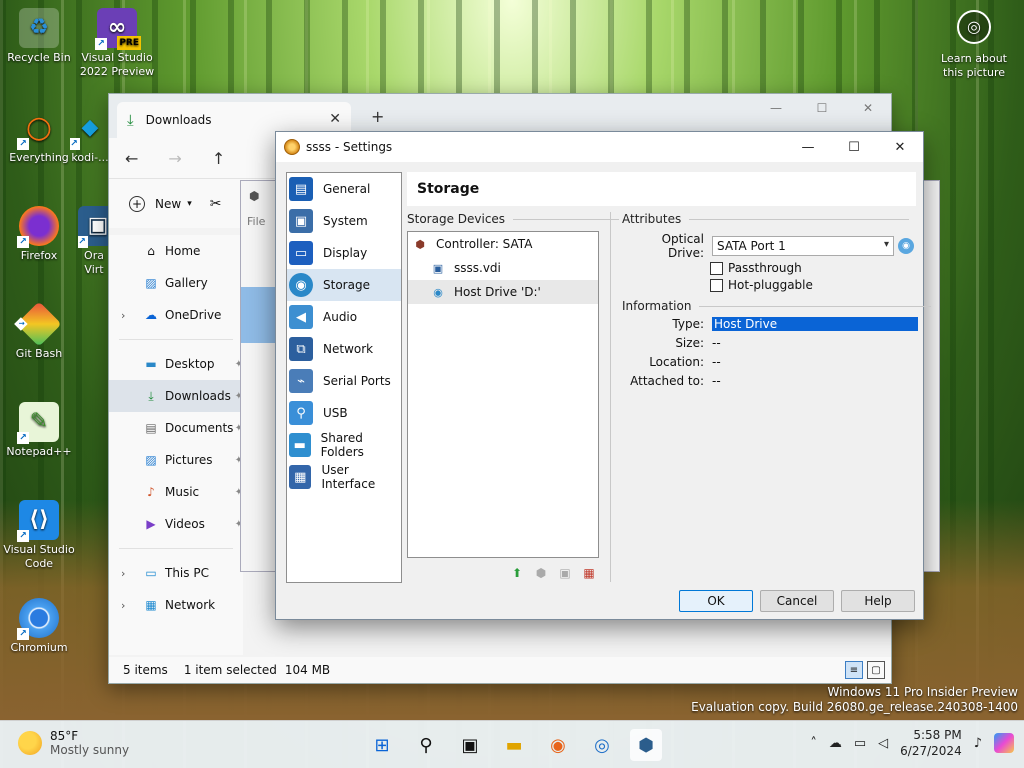  What do you see at coordinates (176, 428) in the screenshot?
I see `sidebar-item-documents: ▤ Documents ✦` at bounding box center [176, 428].